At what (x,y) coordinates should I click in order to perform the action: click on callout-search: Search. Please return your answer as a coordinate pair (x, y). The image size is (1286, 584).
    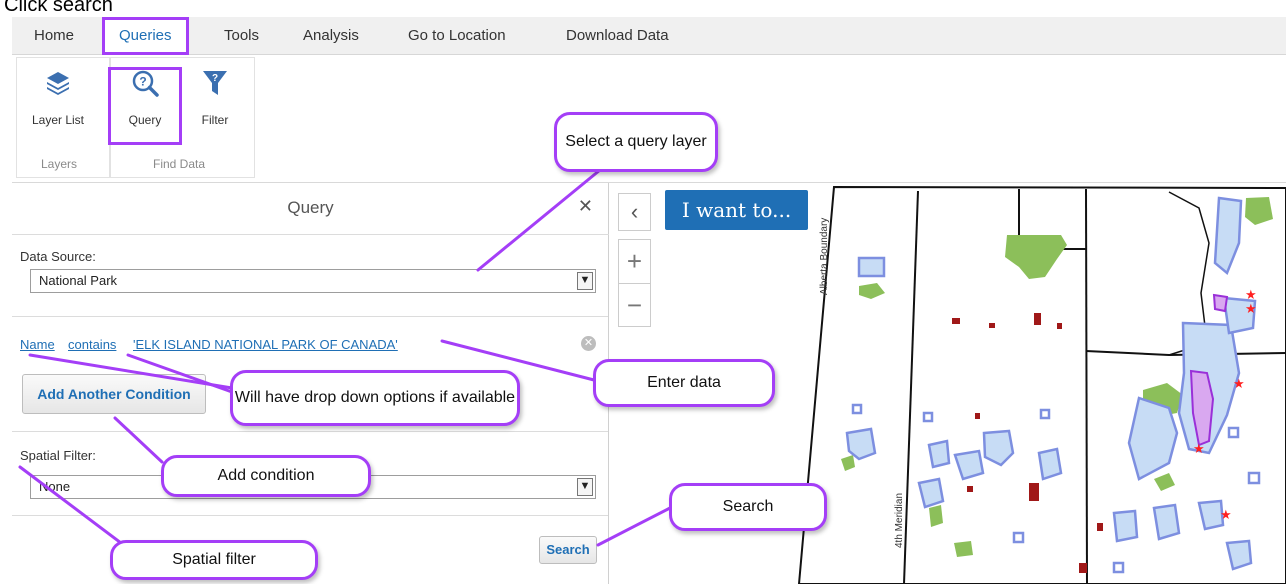
    Looking at the image, I should click on (748, 507).